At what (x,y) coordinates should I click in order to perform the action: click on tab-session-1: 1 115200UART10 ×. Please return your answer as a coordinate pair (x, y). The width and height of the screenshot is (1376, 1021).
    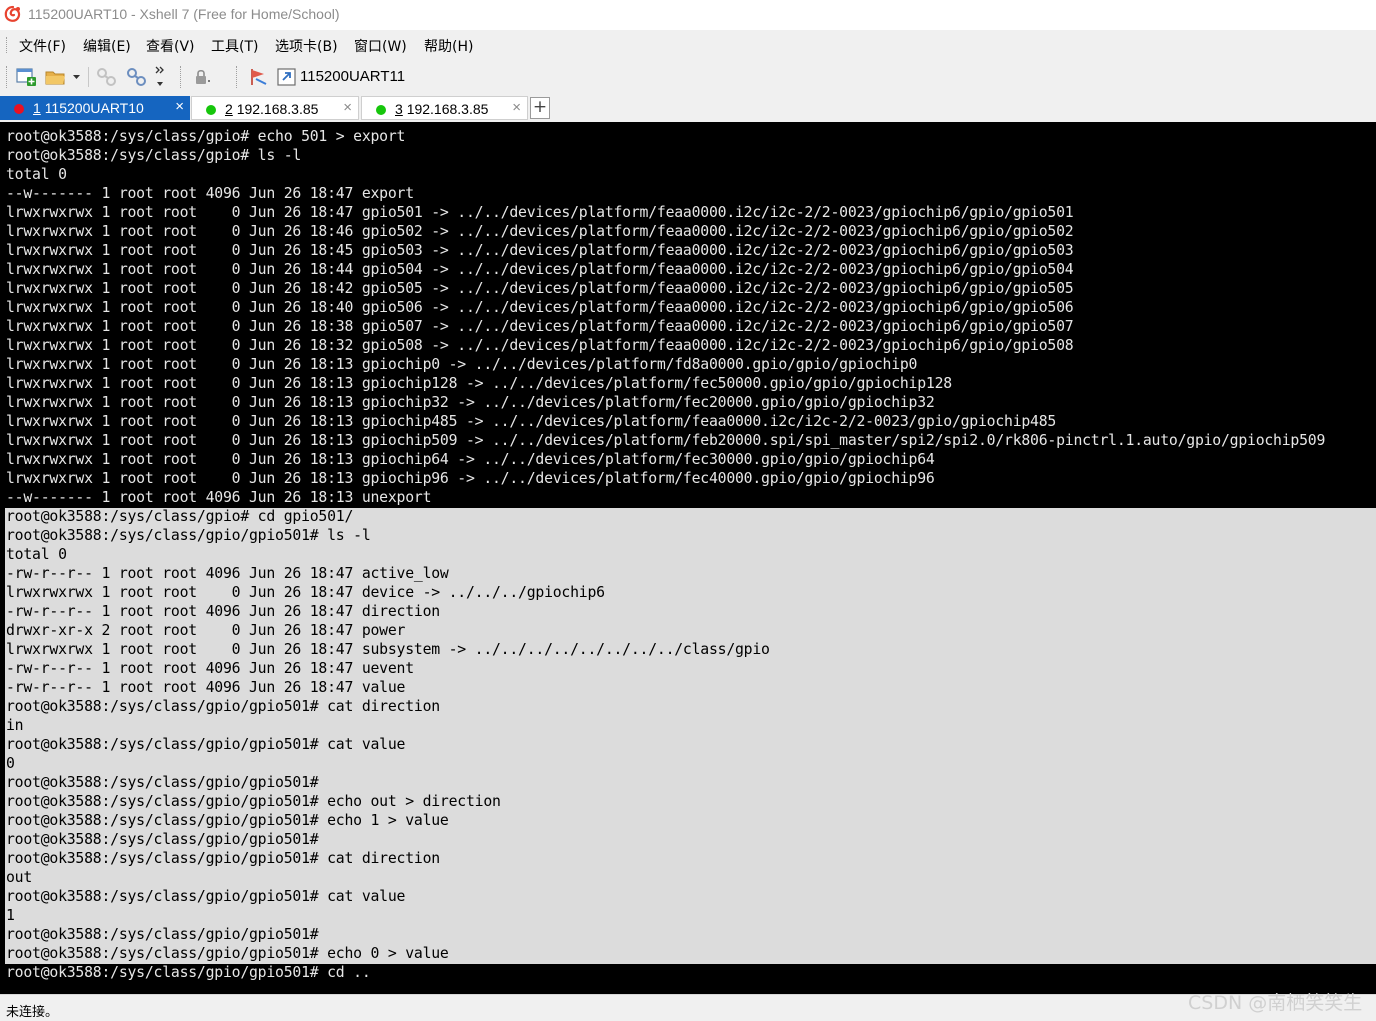
    Looking at the image, I should click on (95, 108).